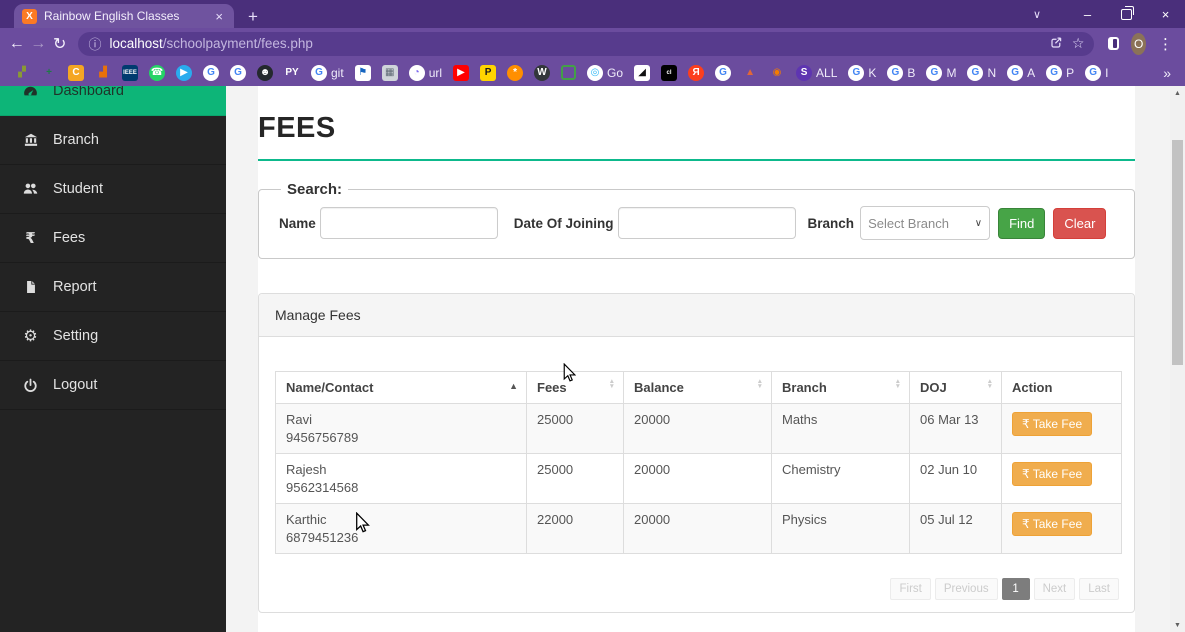 The height and width of the screenshot is (632, 1185). What do you see at coordinates (816, 72) in the screenshot?
I see `bookmark-s-violet: S ALL` at bounding box center [816, 72].